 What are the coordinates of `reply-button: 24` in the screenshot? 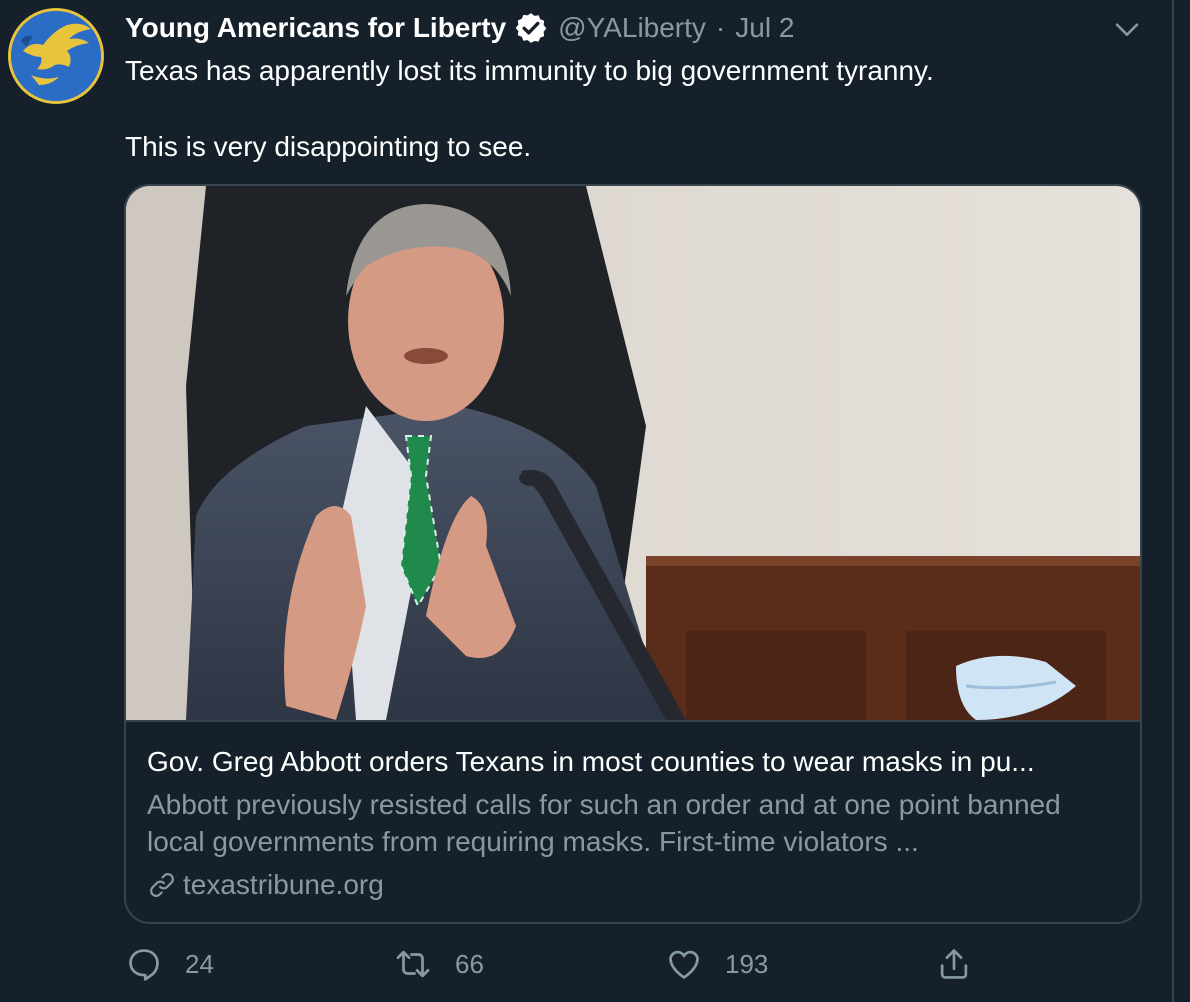 It's located at (169, 964).